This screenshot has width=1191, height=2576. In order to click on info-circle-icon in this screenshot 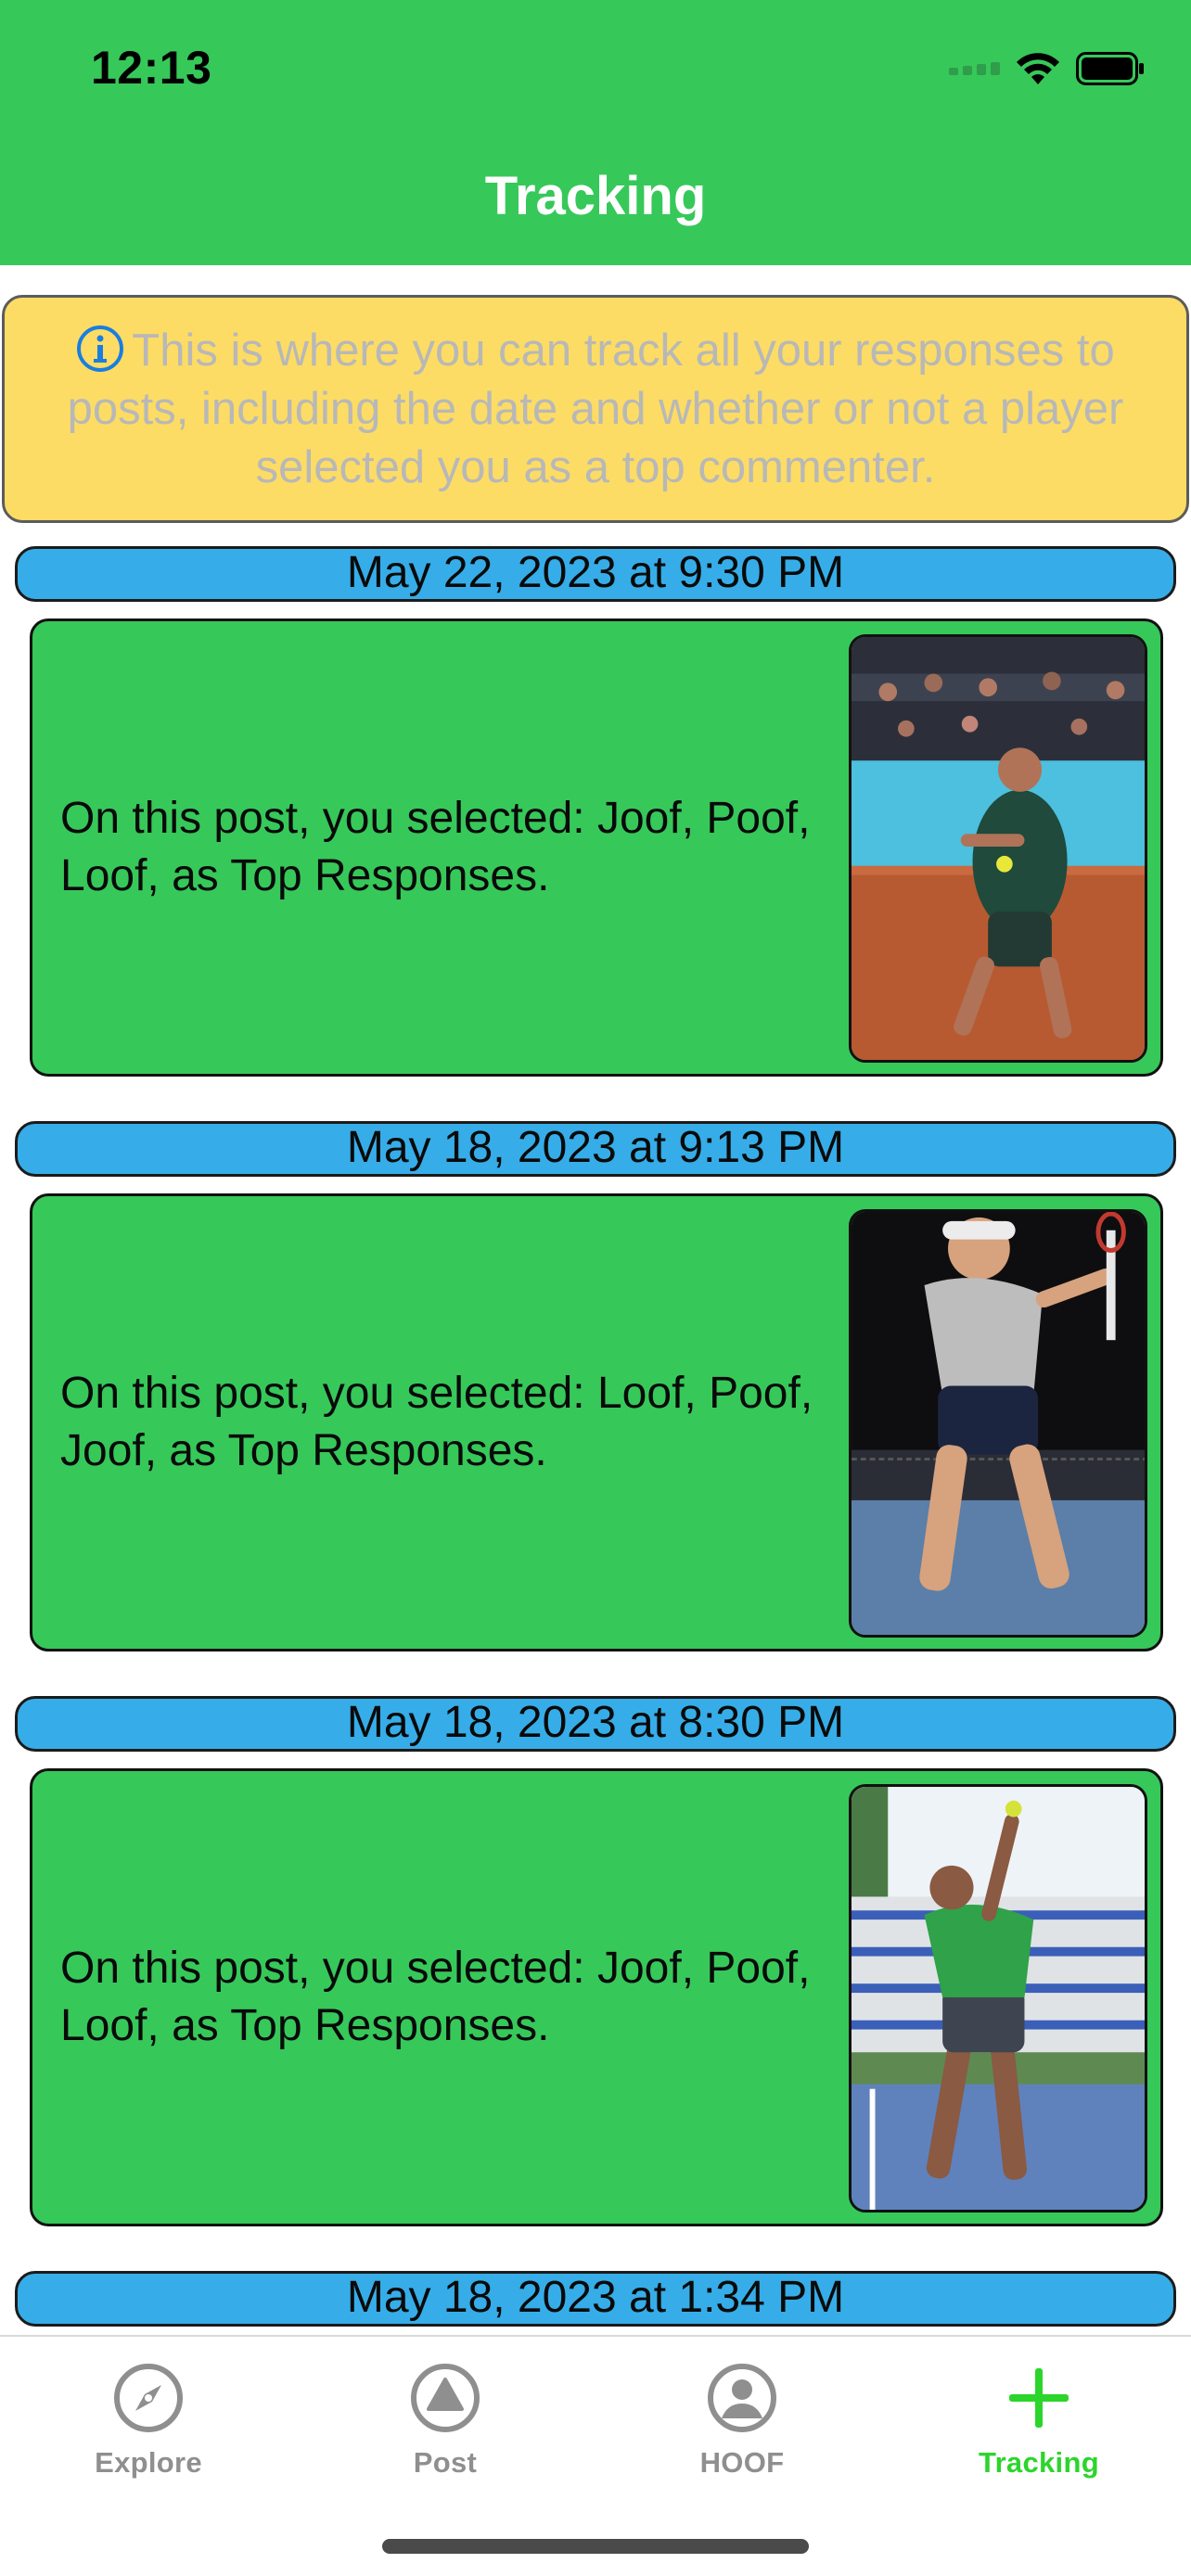, I will do `click(100, 348)`.